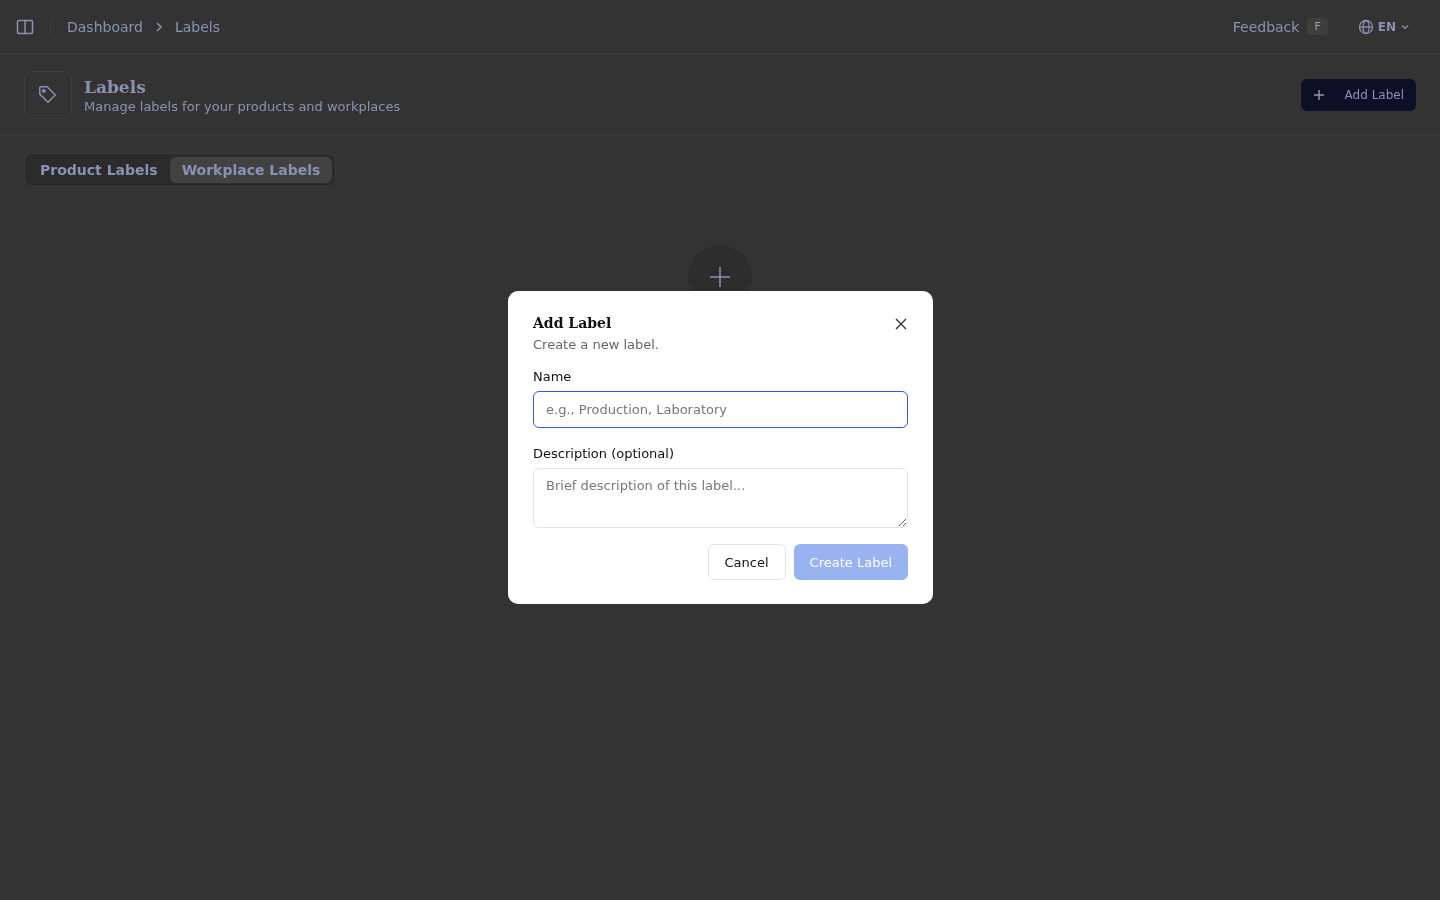 This screenshot has width=1440, height=900. What do you see at coordinates (1358, 95) in the screenshot?
I see `add-label-button: Add Label` at bounding box center [1358, 95].